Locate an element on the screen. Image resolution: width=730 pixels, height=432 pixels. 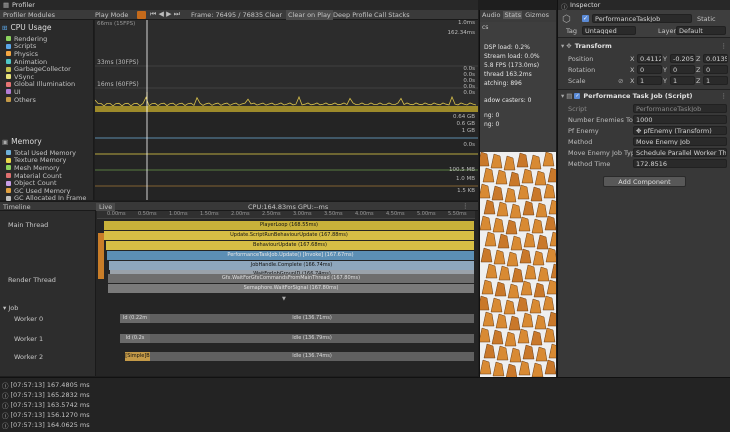
bar-worker0-job: Id (0.22m is located at coordinates (135, 318).